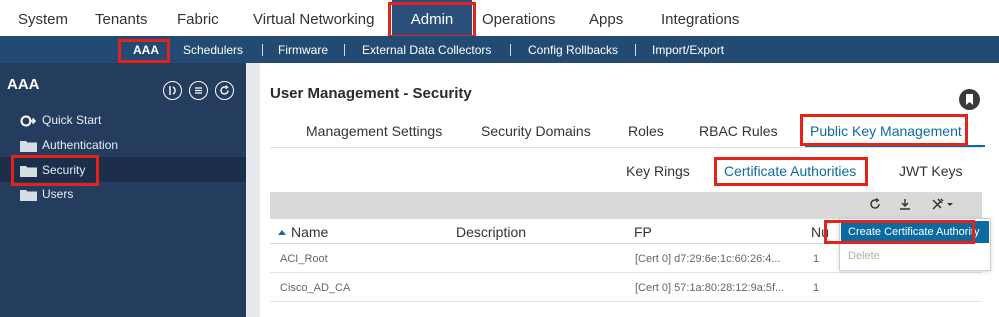 Image resolution: width=999 pixels, height=317 pixels. I want to click on subnav-schedulers: Schedulers, so click(213, 49).